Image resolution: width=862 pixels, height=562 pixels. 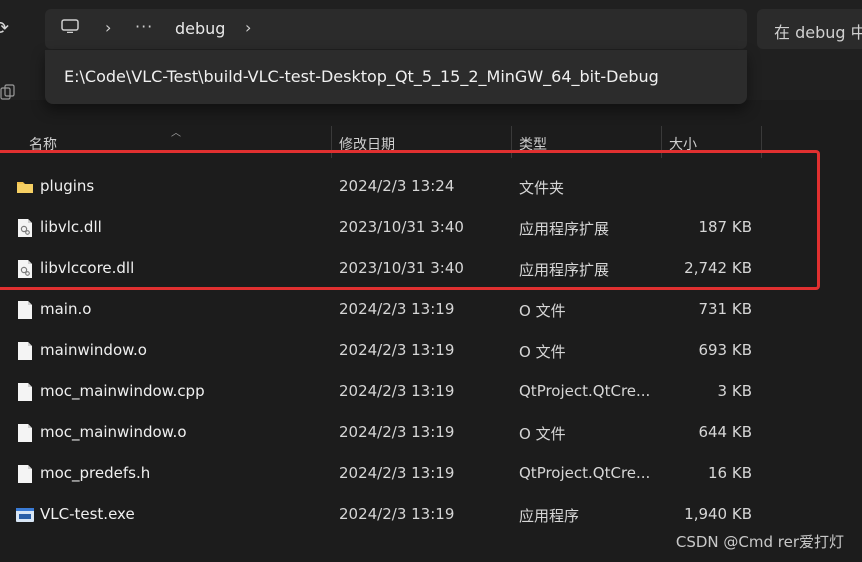 I want to click on file-size: 16 KB, so click(x=730, y=473).